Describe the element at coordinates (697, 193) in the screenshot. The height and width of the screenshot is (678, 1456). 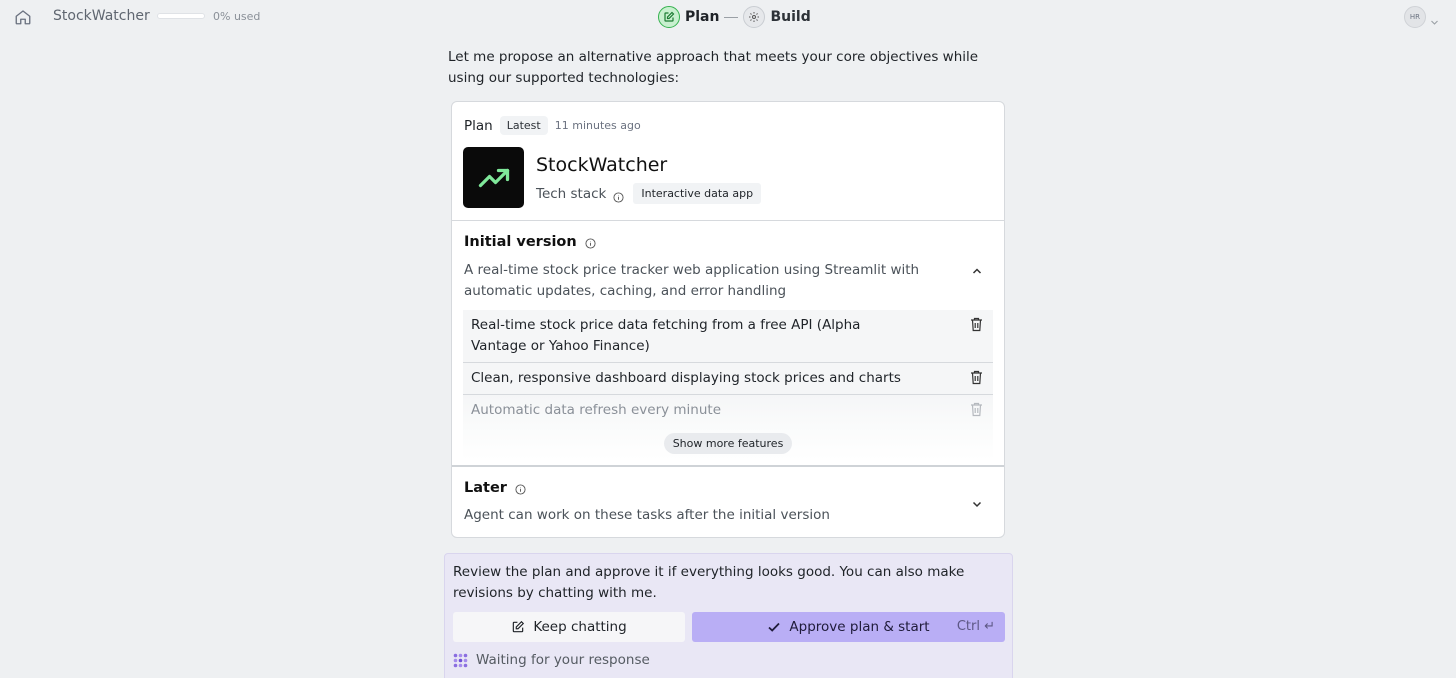
I see `tech-stack-badge: Interactive data app` at that location.